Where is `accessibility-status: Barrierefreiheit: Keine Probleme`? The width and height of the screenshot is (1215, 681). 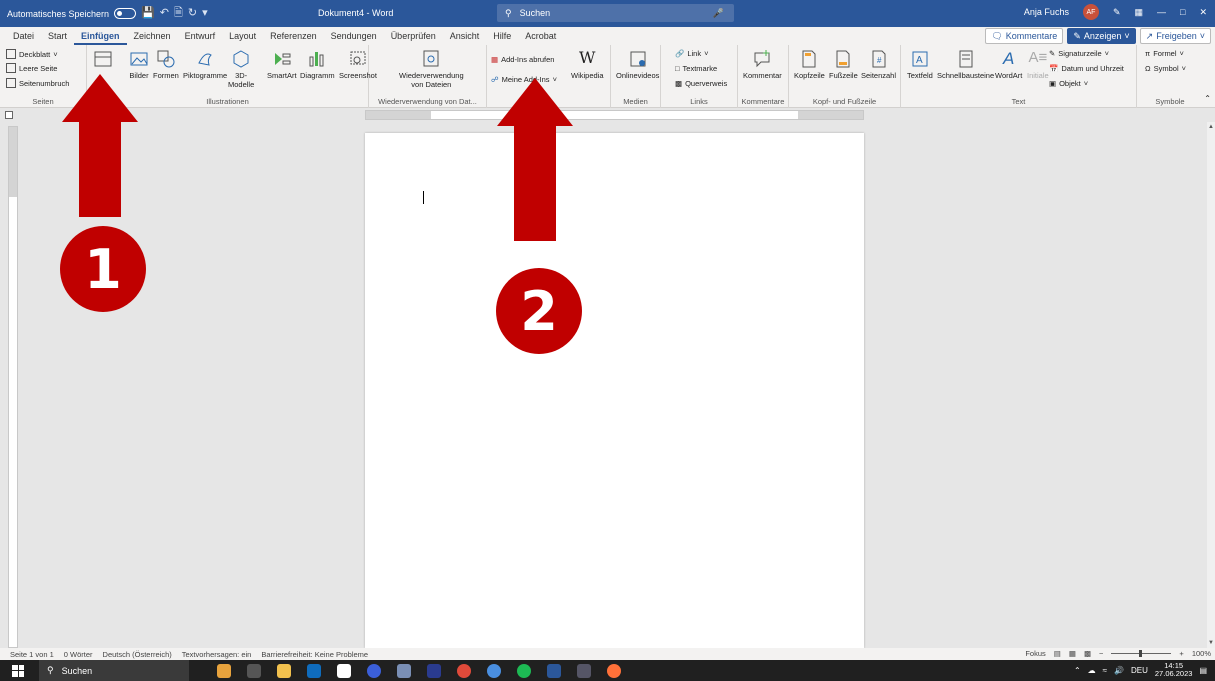
accessibility-status: Barrierefreiheit: Keine Probleme is located at coordinates (314, 654).